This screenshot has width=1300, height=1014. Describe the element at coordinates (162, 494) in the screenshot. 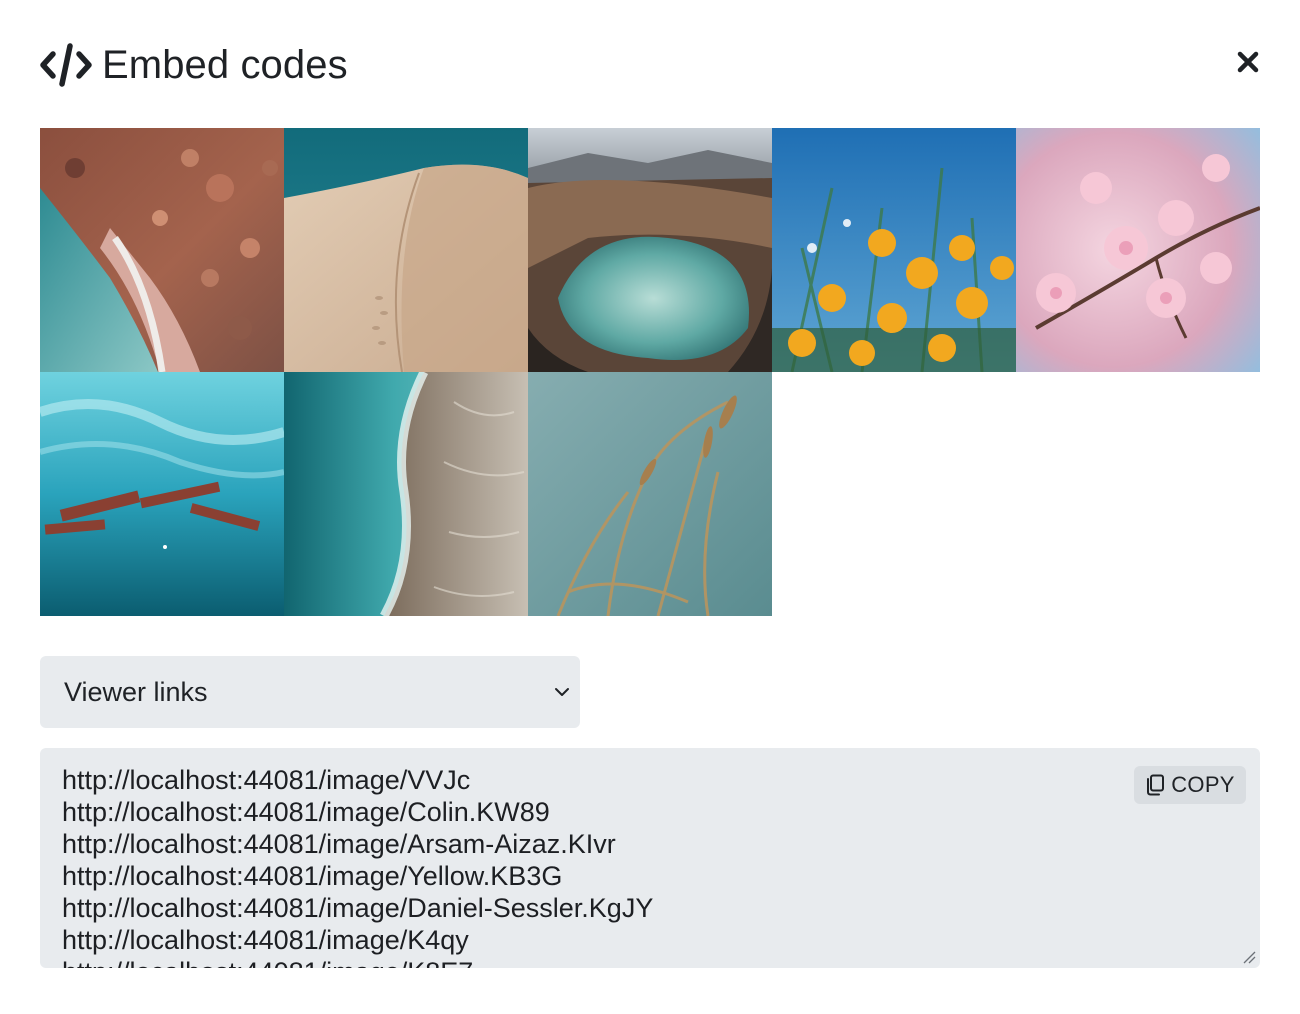

I see `gallery-image-shipwrecks` at that location.